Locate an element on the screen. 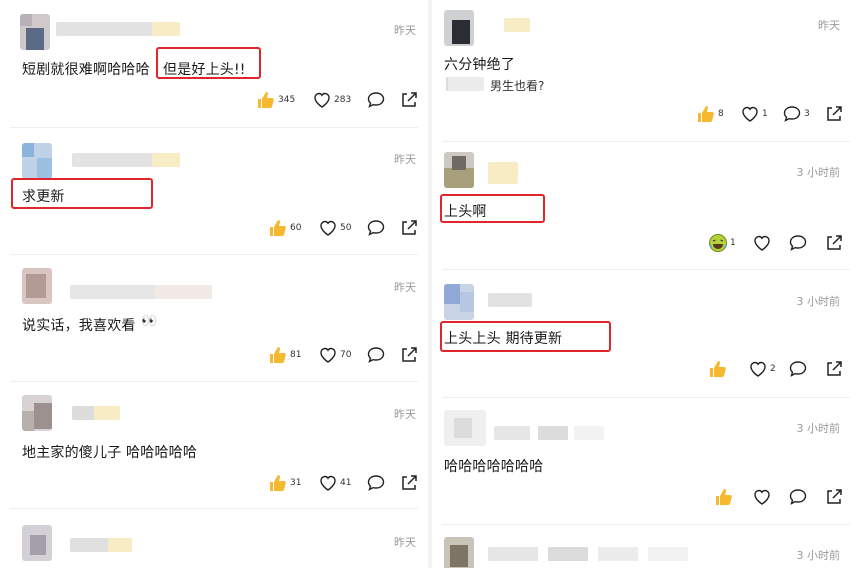  heart-count: 70 is located at coordinates (346, 355).